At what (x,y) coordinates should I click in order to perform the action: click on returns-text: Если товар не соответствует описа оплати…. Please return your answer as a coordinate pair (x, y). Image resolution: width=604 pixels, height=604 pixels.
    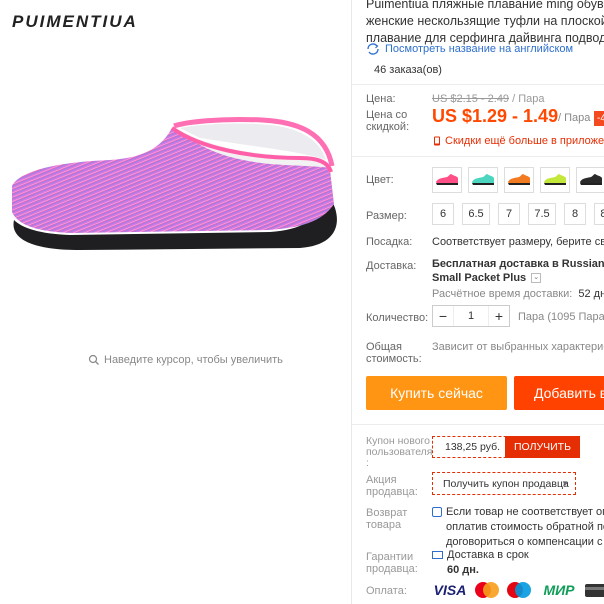
    Looking at the image, I should click on (518, 527).